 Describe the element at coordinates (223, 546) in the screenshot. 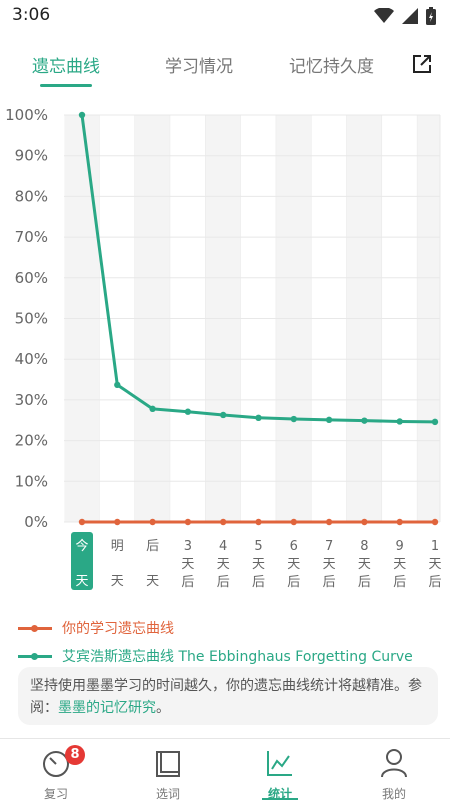

I see `x-tick-label: 4` at that location.